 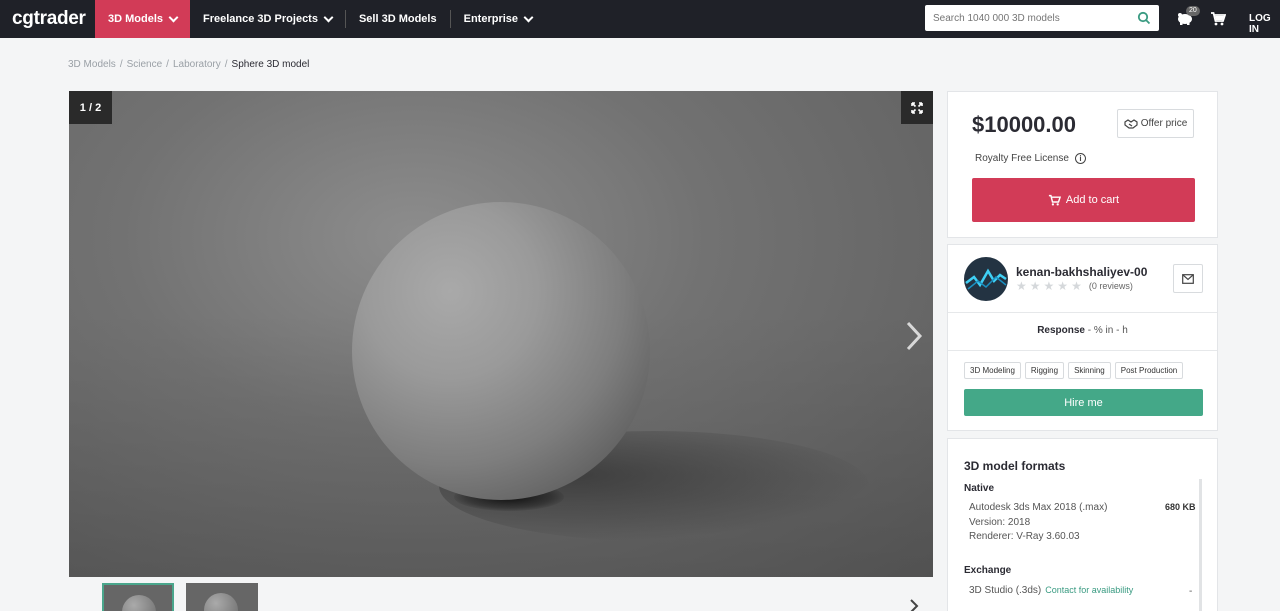 What do you see at coordinates (92, 64) in the screenshot?
I see `breadcrumb-3d-models: 3D Models` at bounding box center [92, 64].